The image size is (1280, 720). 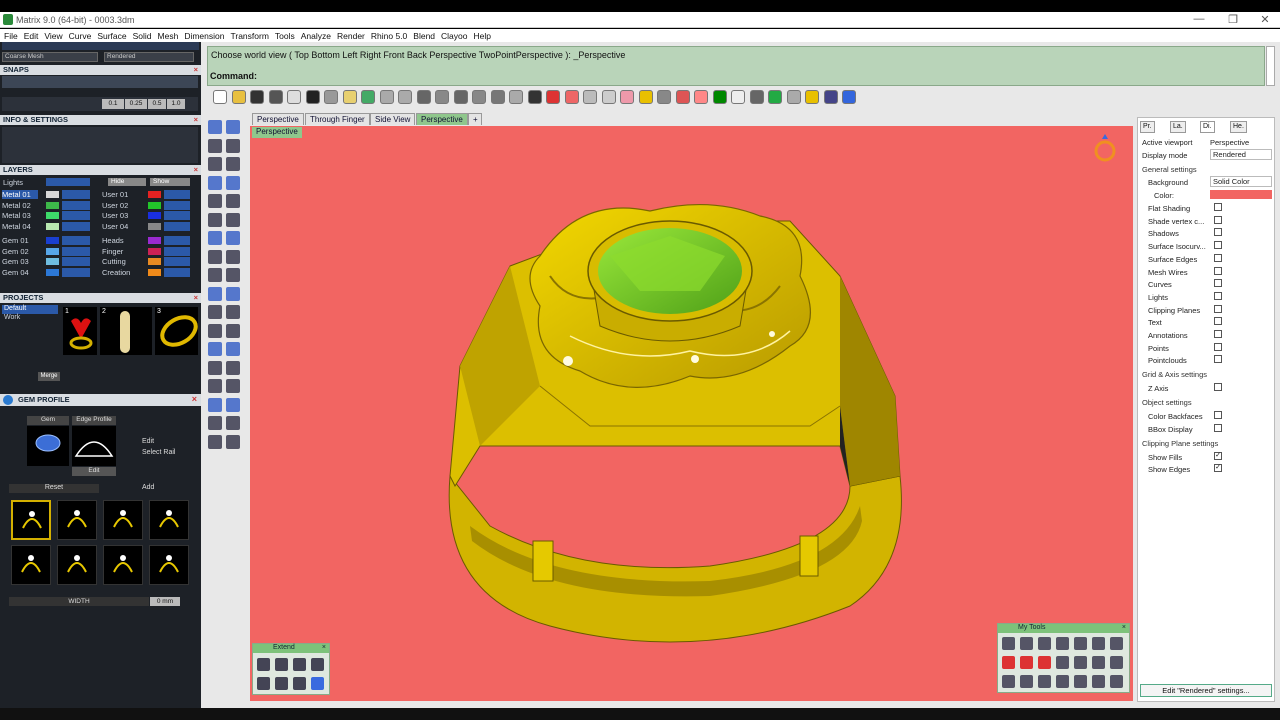 I want to click on menu-render: Render, so click(x=350, y=35).